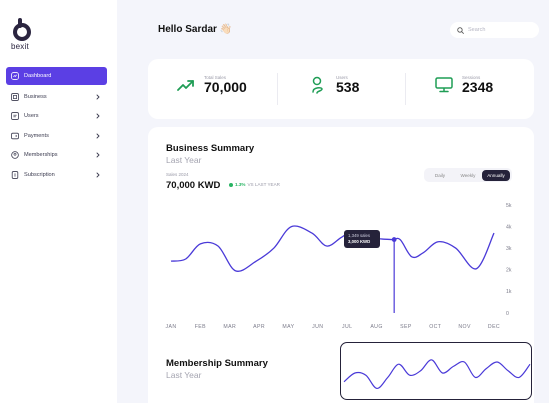  Describe the element at coordinates (376, 327) in the screenshot. I see `x-tick-label: AUG` at that location.